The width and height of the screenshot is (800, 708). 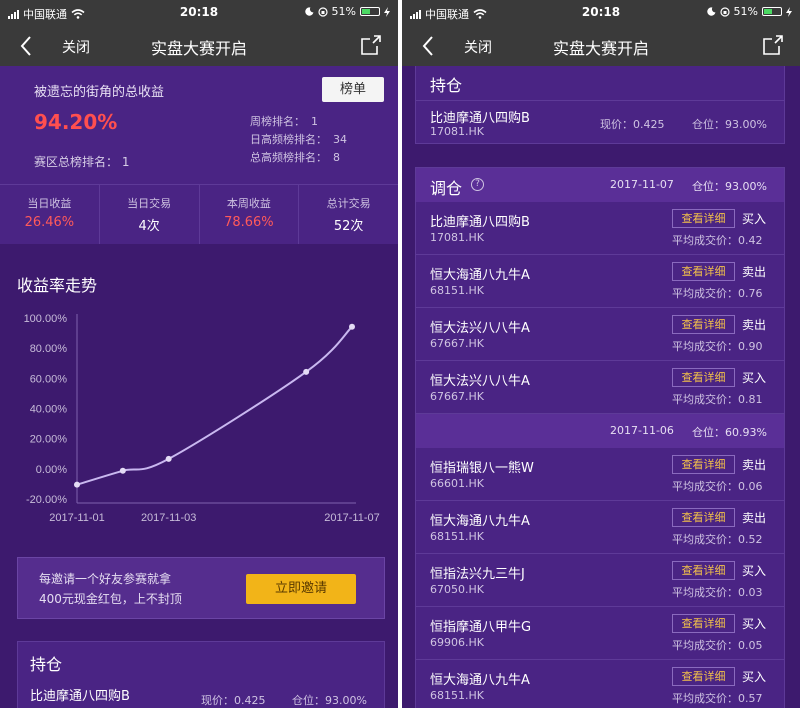 I want to click on invite-text: 每邀请一个好友参赛就拿 400元现金红包，上不封顶, so click(x=110, y=589).